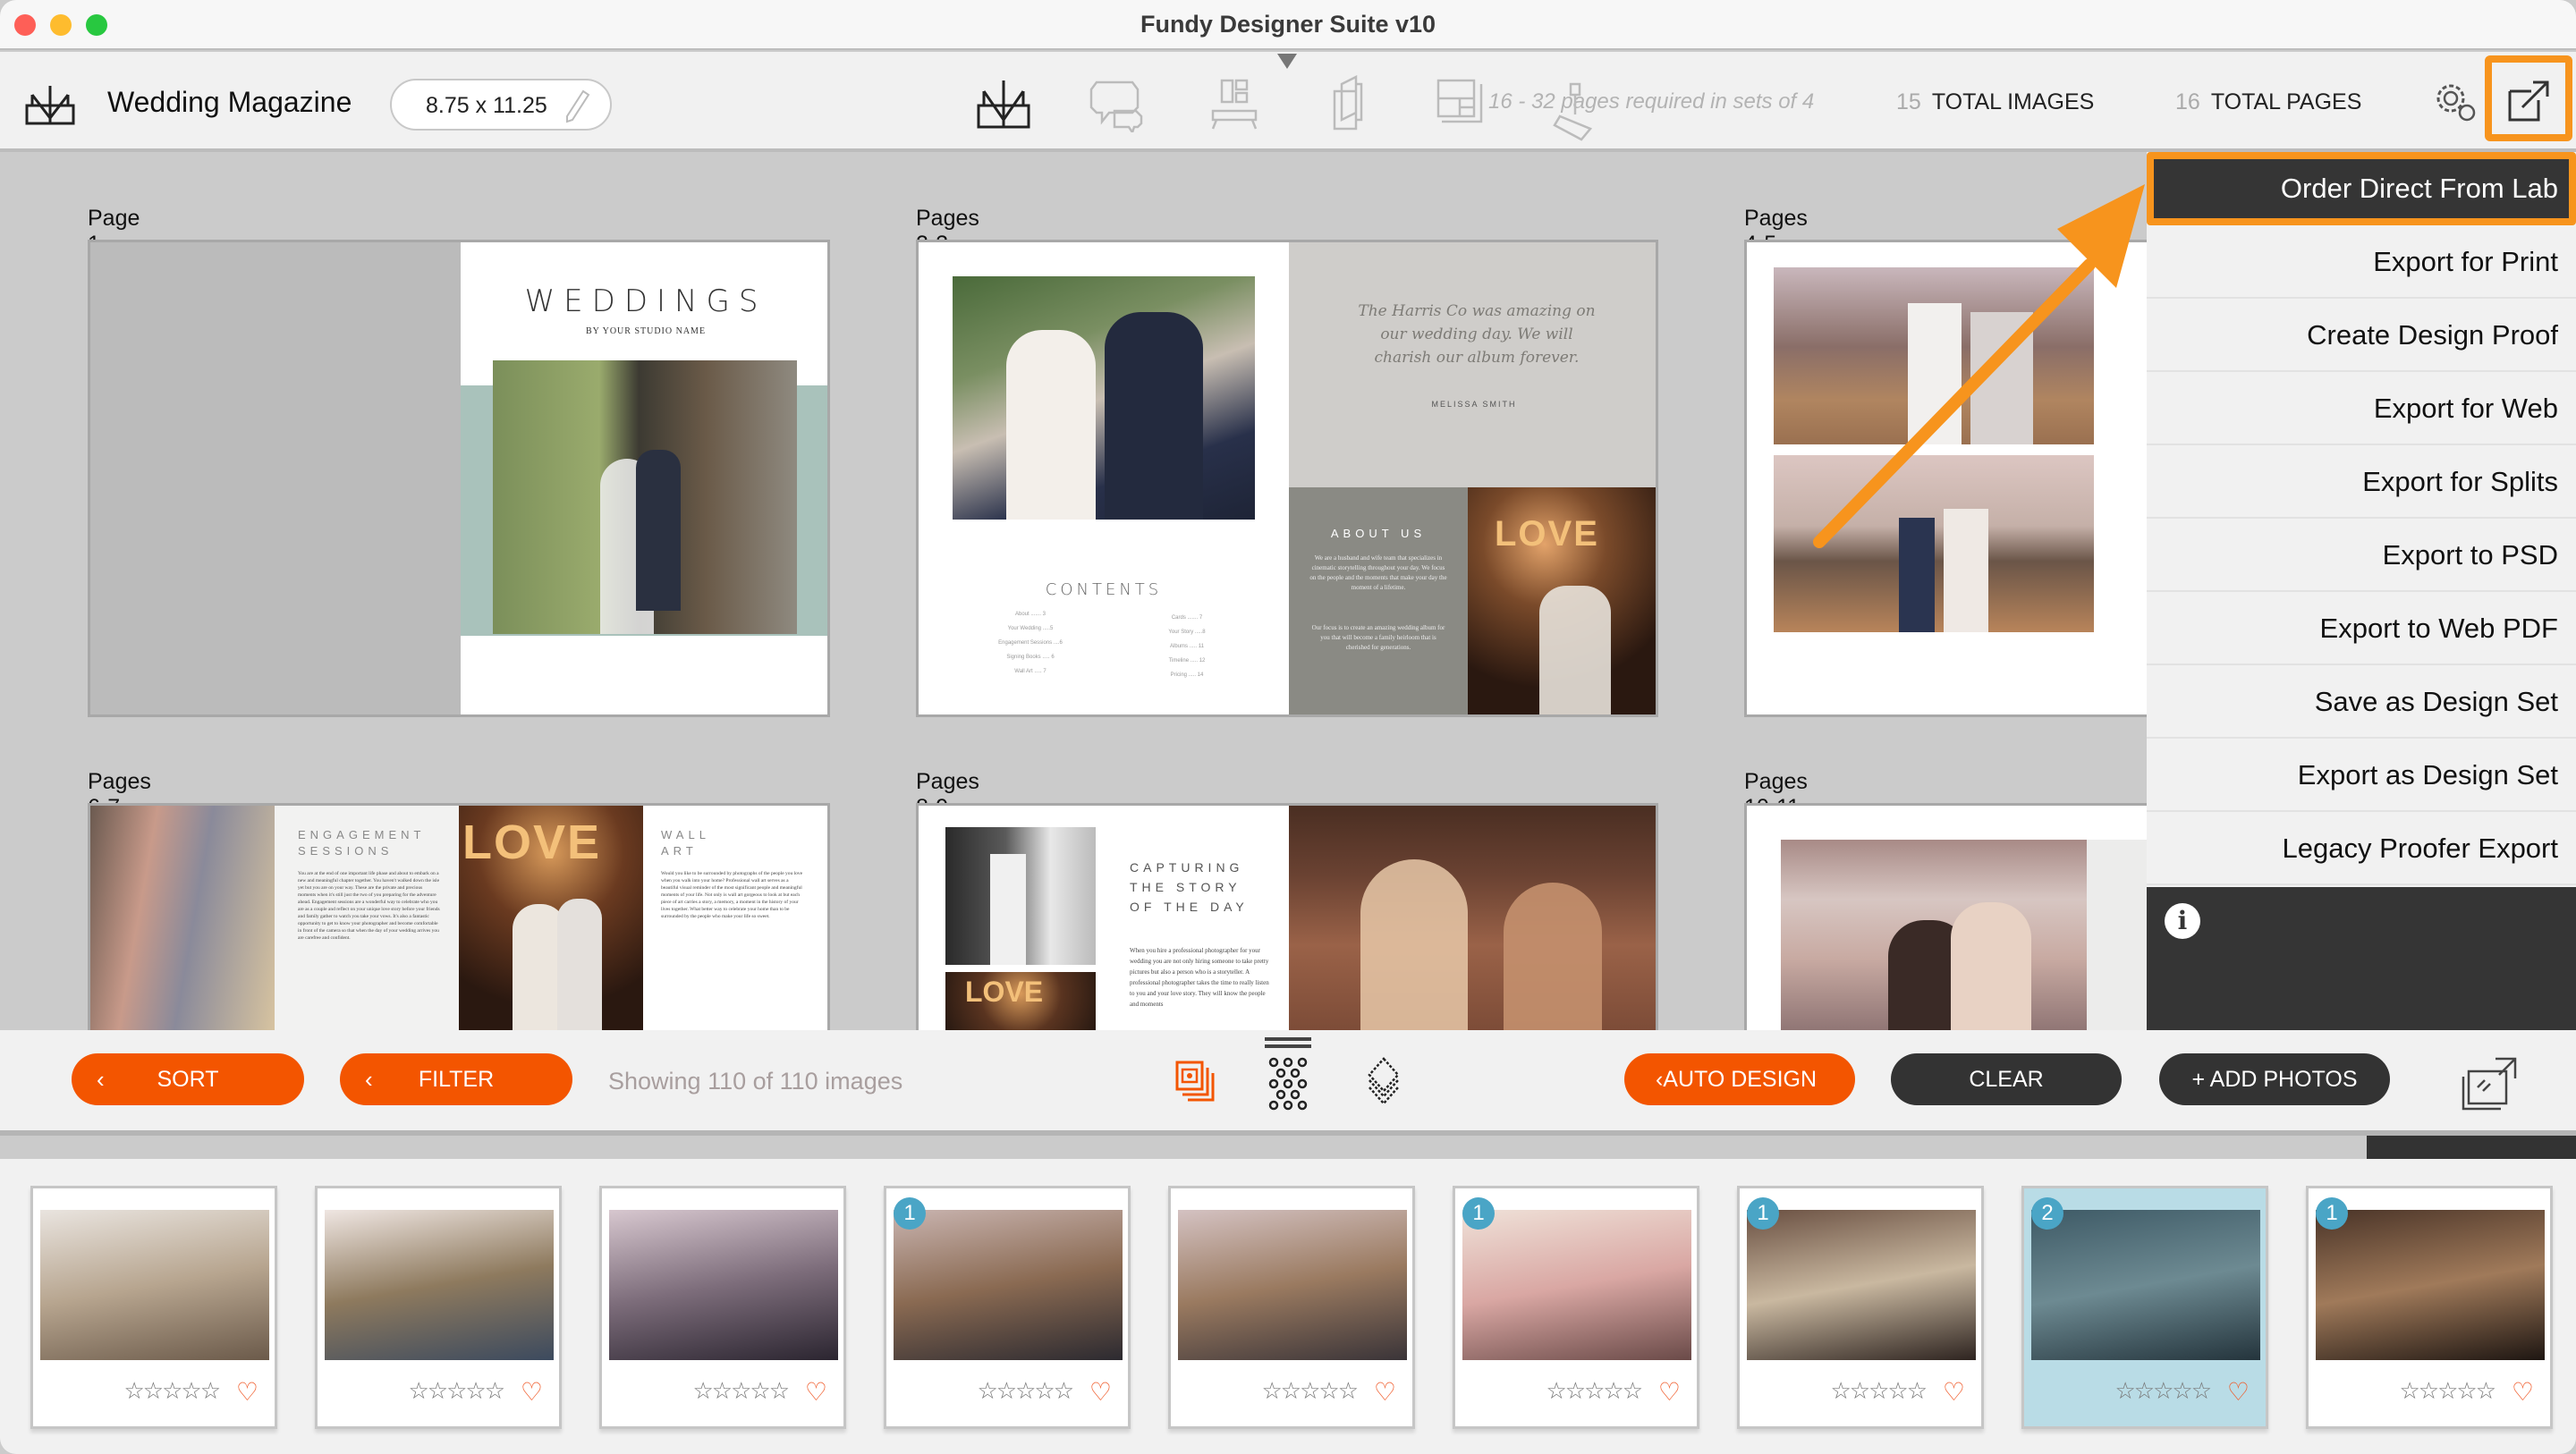 The width and height of the screenshot is (2576, 1454). Describe the element at coordinates (1575, 112) in the screenshot. I see `templates-joystick-icon` at that location.